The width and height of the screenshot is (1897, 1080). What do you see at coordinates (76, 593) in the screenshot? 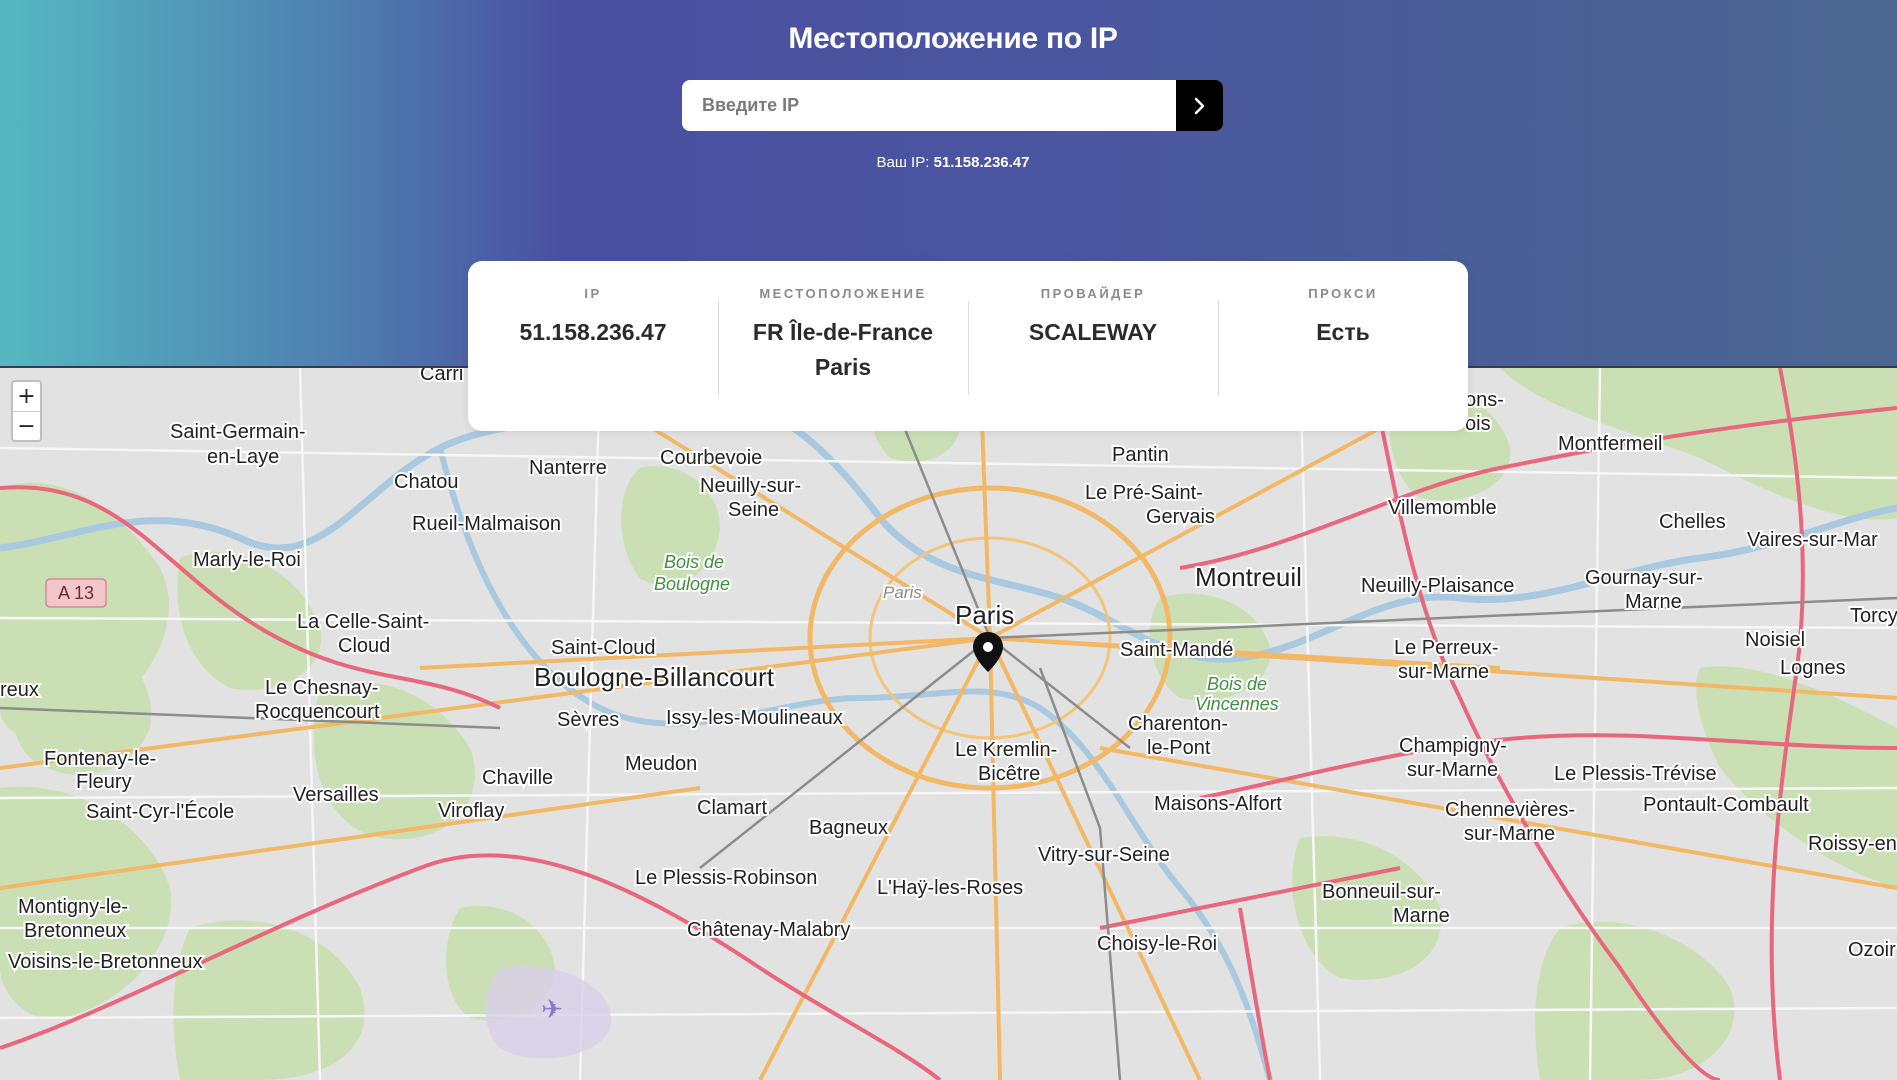
I see `map-label: A 13` at bounding box center [76, 593].